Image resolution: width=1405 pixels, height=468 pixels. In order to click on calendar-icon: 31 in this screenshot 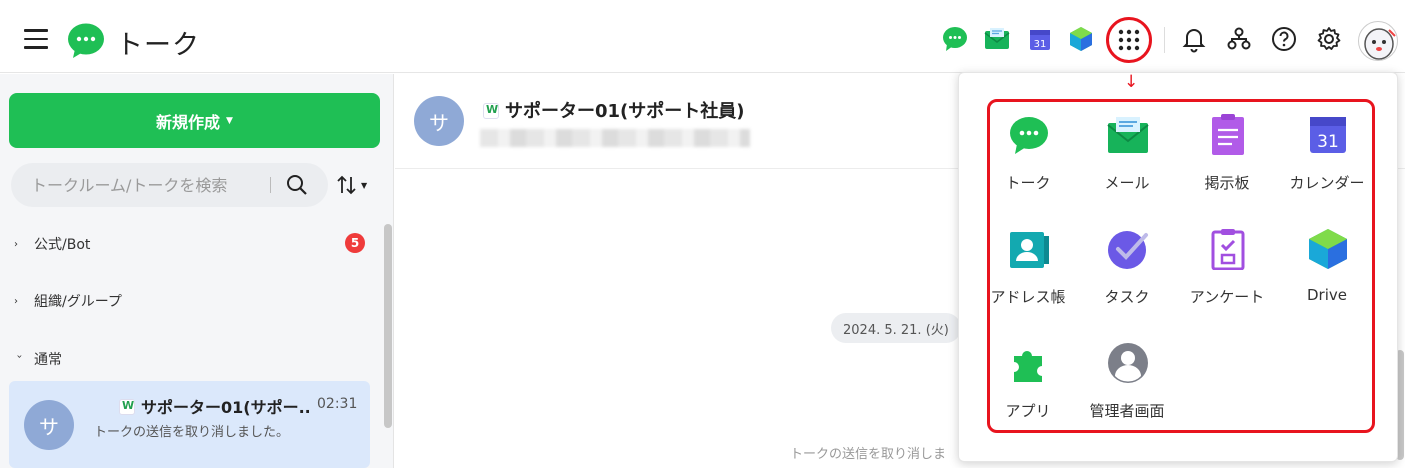, I will do `click(1328, 135)`.